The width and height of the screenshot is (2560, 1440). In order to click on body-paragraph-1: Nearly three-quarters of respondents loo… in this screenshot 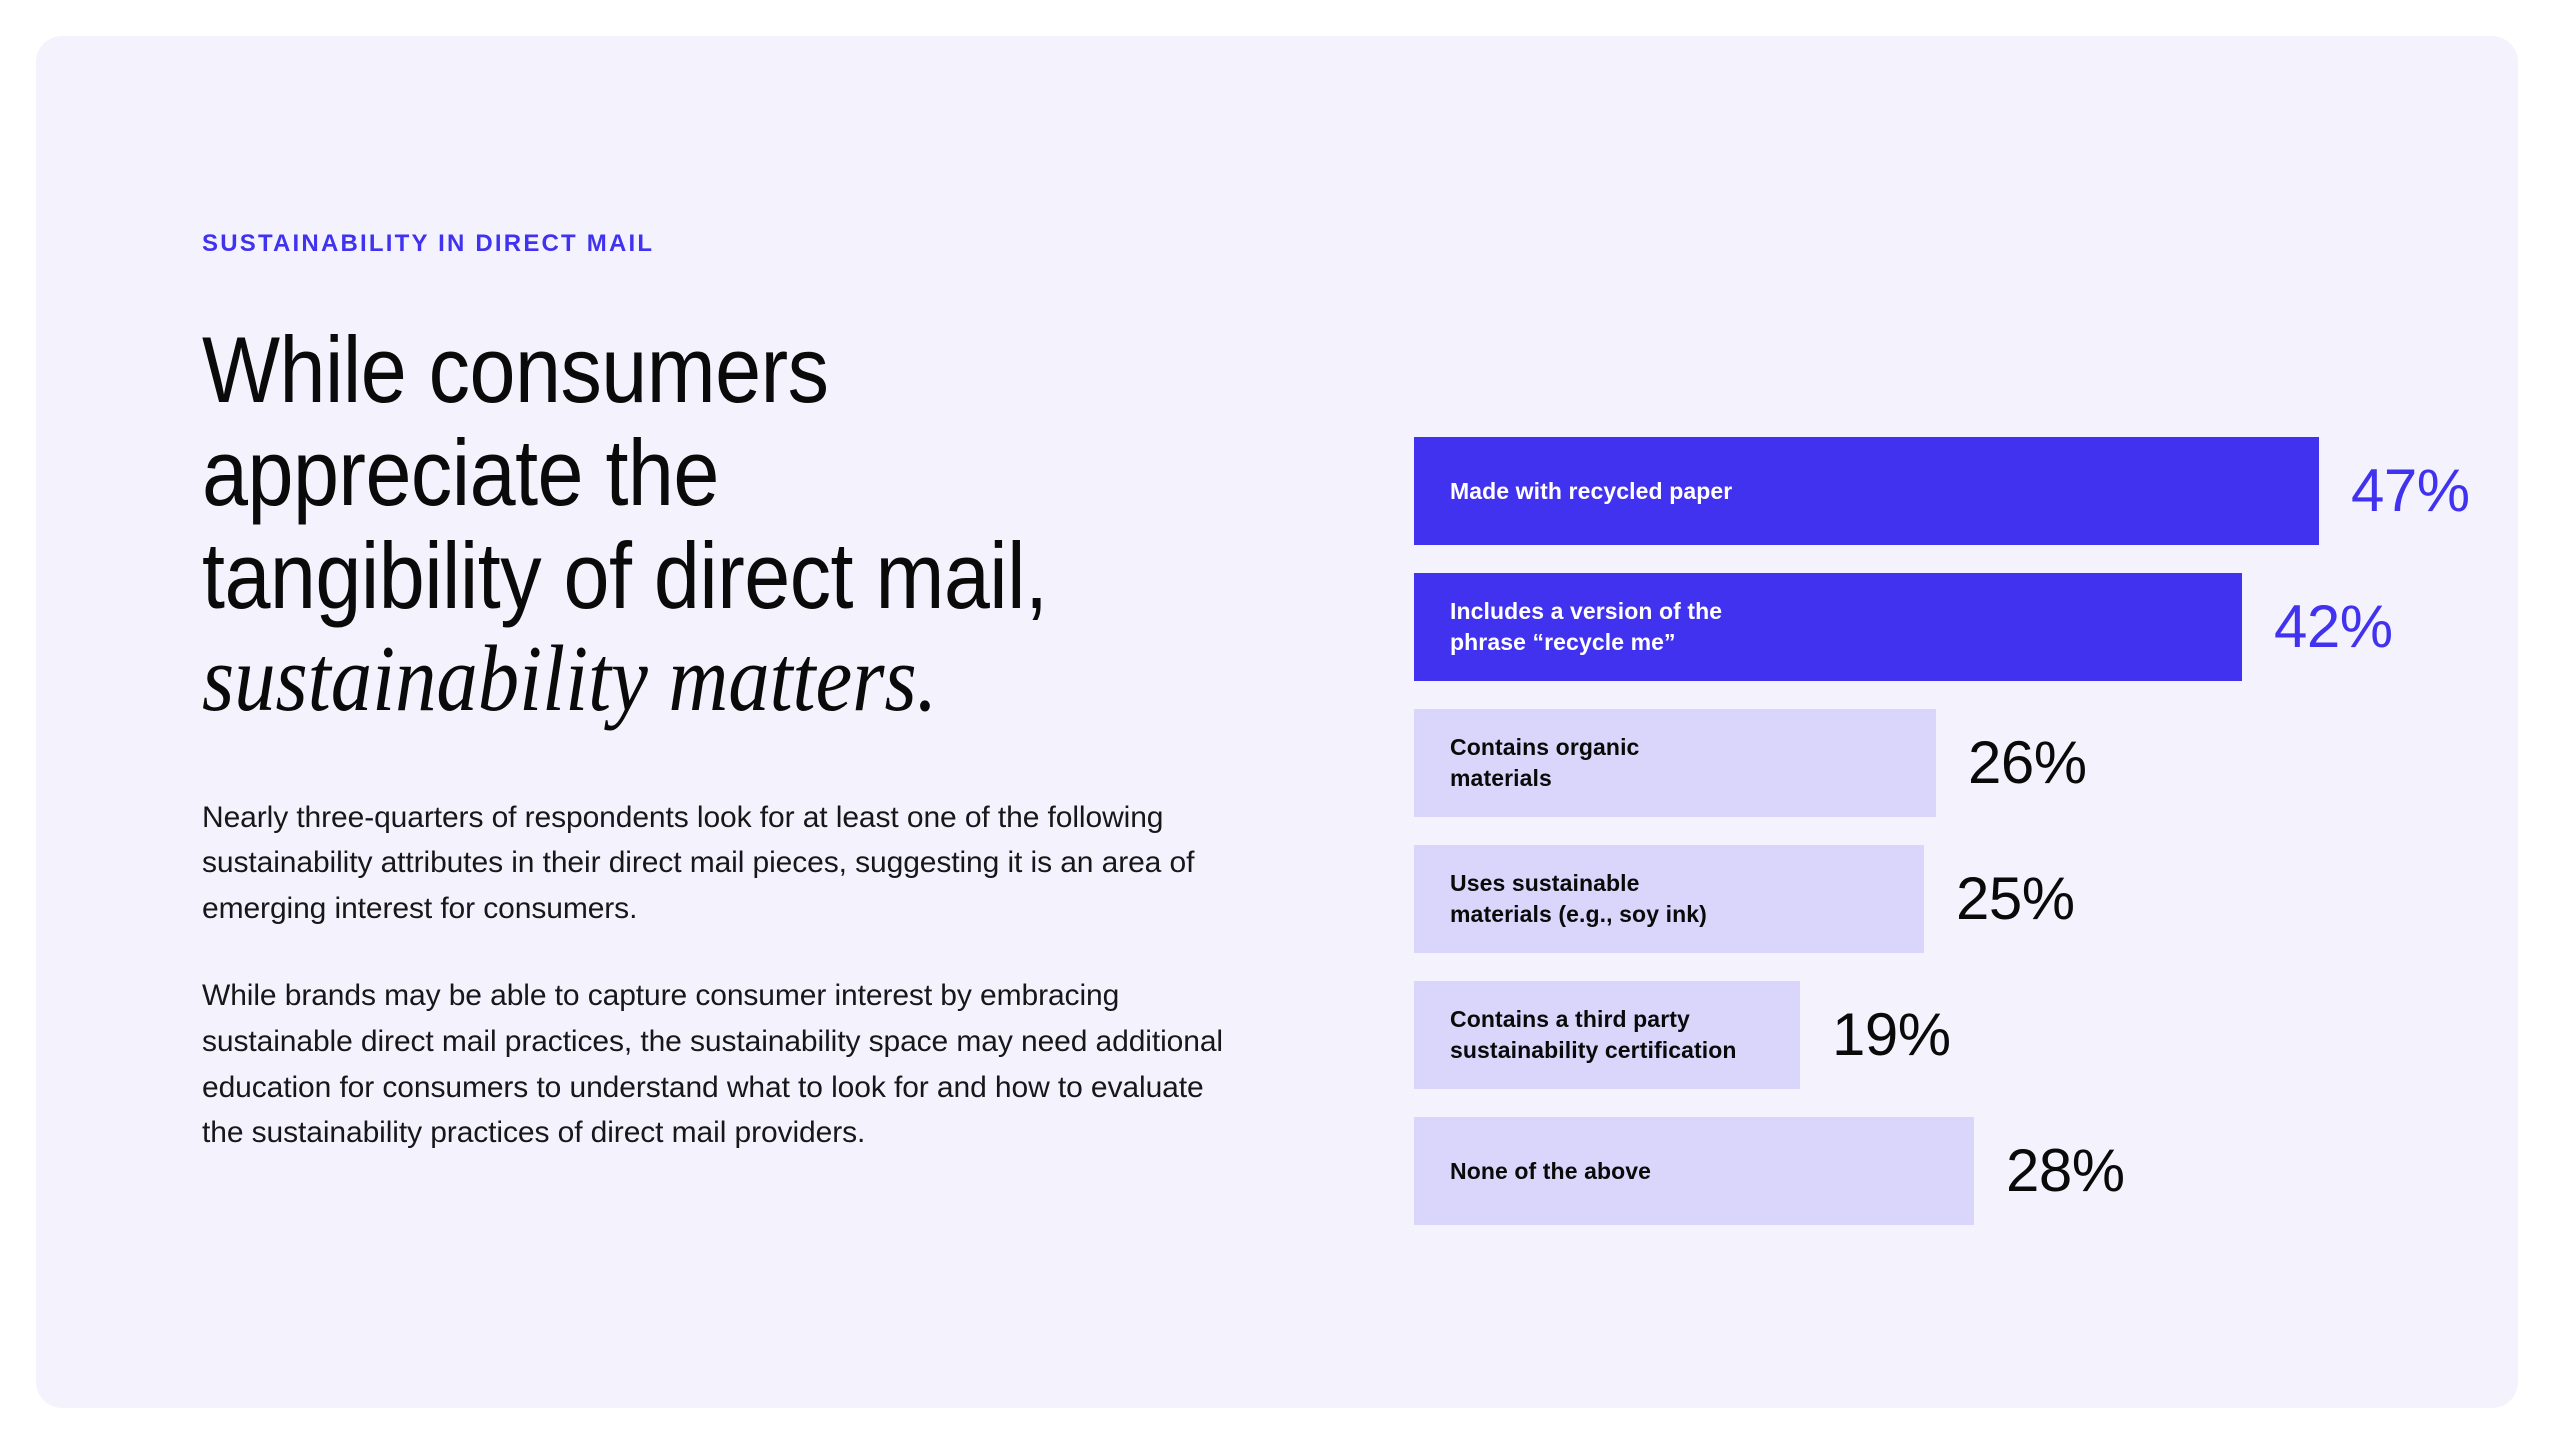, I will do `click(698, 862)`.